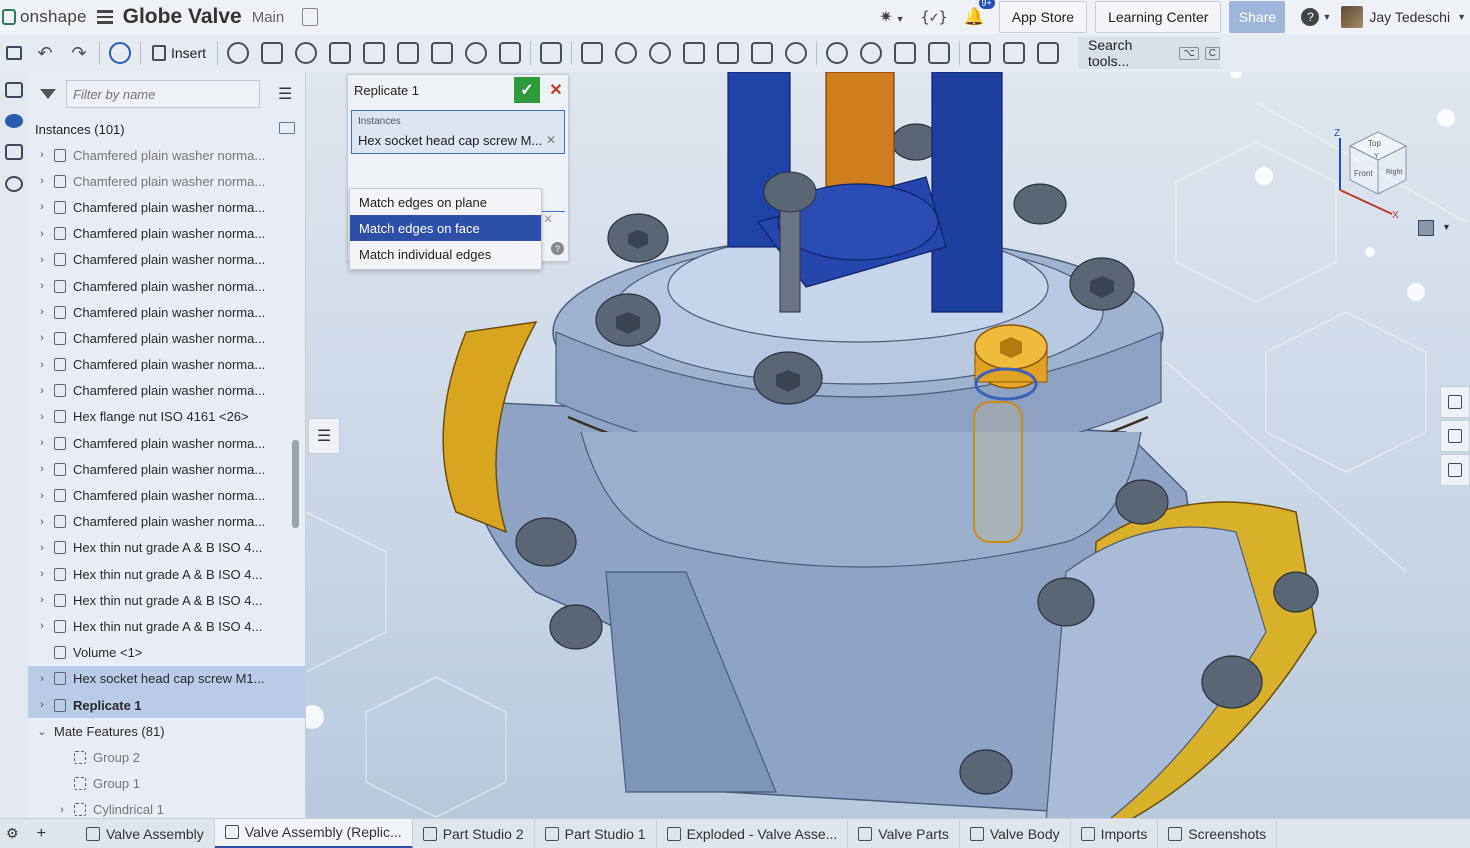 Image resolution: width=1470 pixels, height=848 pixels. I want to click on section-view-icon, so click(1014, 53).